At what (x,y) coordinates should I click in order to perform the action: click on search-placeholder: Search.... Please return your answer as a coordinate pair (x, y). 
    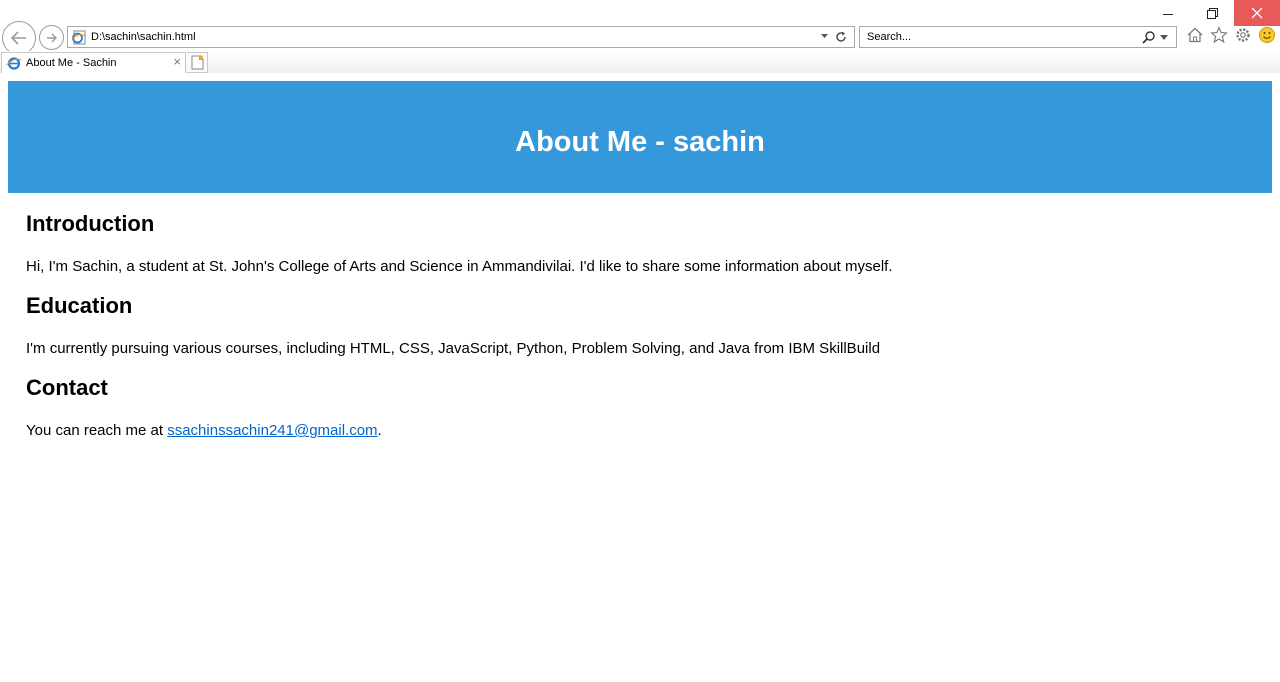
    Looking at the image, I should click on (889, 37).